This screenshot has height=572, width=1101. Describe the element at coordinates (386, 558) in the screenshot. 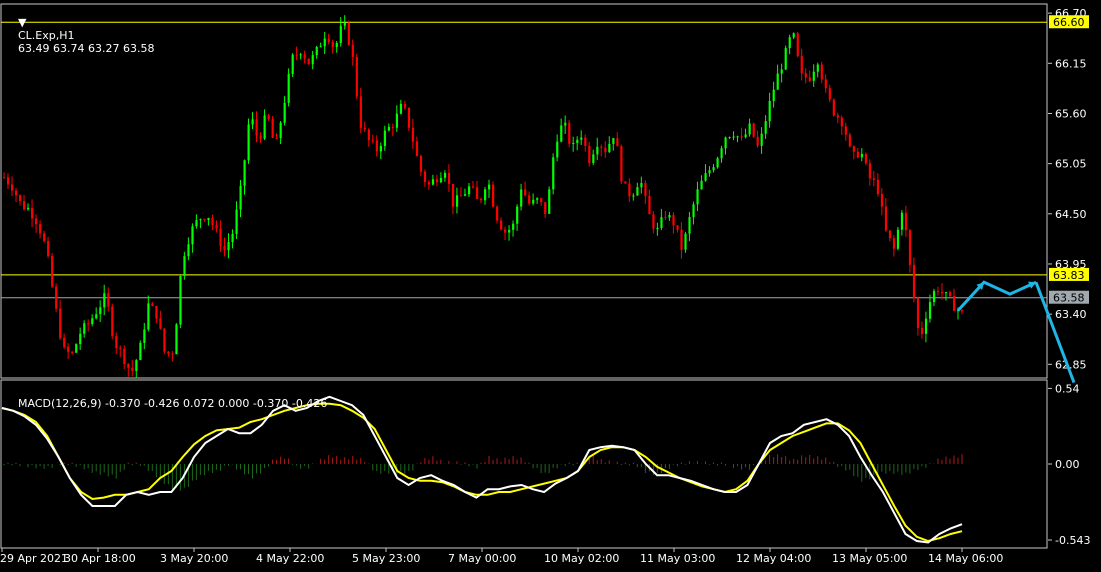

I see `time-axis-label: 5 May 23:00` at that location.